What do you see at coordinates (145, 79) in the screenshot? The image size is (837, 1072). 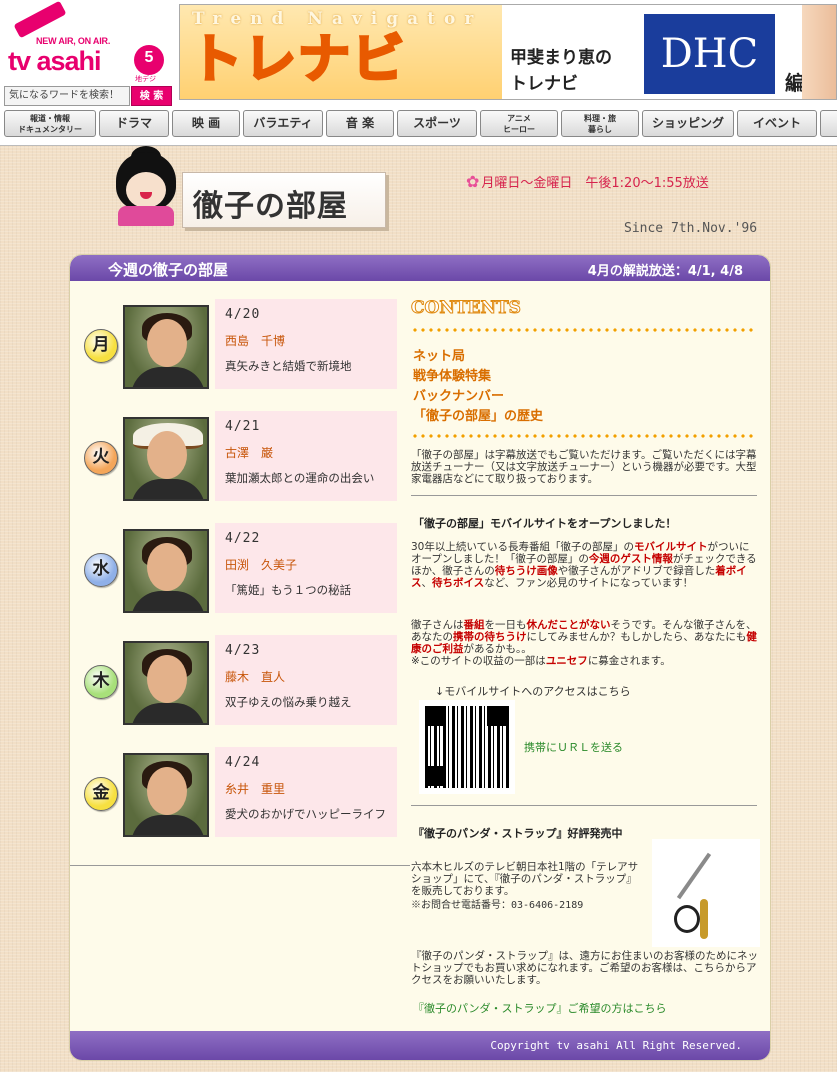 I see `channel-badge-sub: 地デジ` at bounding box center [145, 79].